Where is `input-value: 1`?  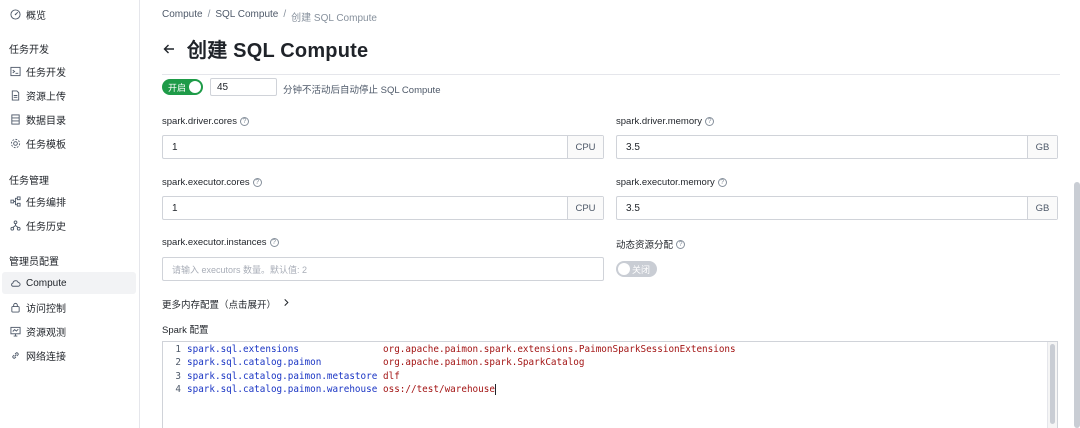 input-value: 1 is located at coordinates (175, 208).